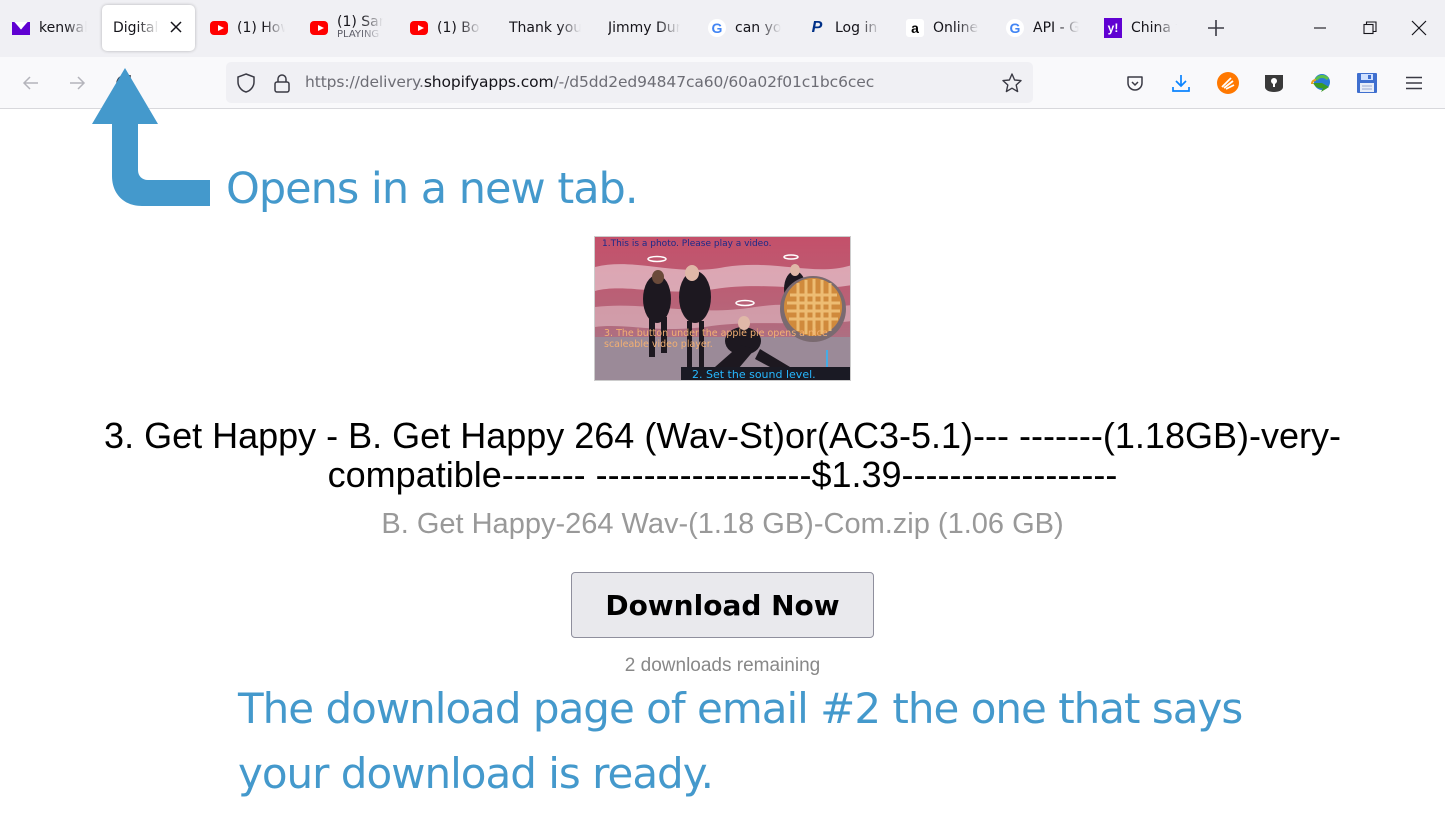 This screenshot has height=813, width=1445. Describe the element at coordinates (817, 27) in the screenshot. I see `paypal-icon: P` at that location.